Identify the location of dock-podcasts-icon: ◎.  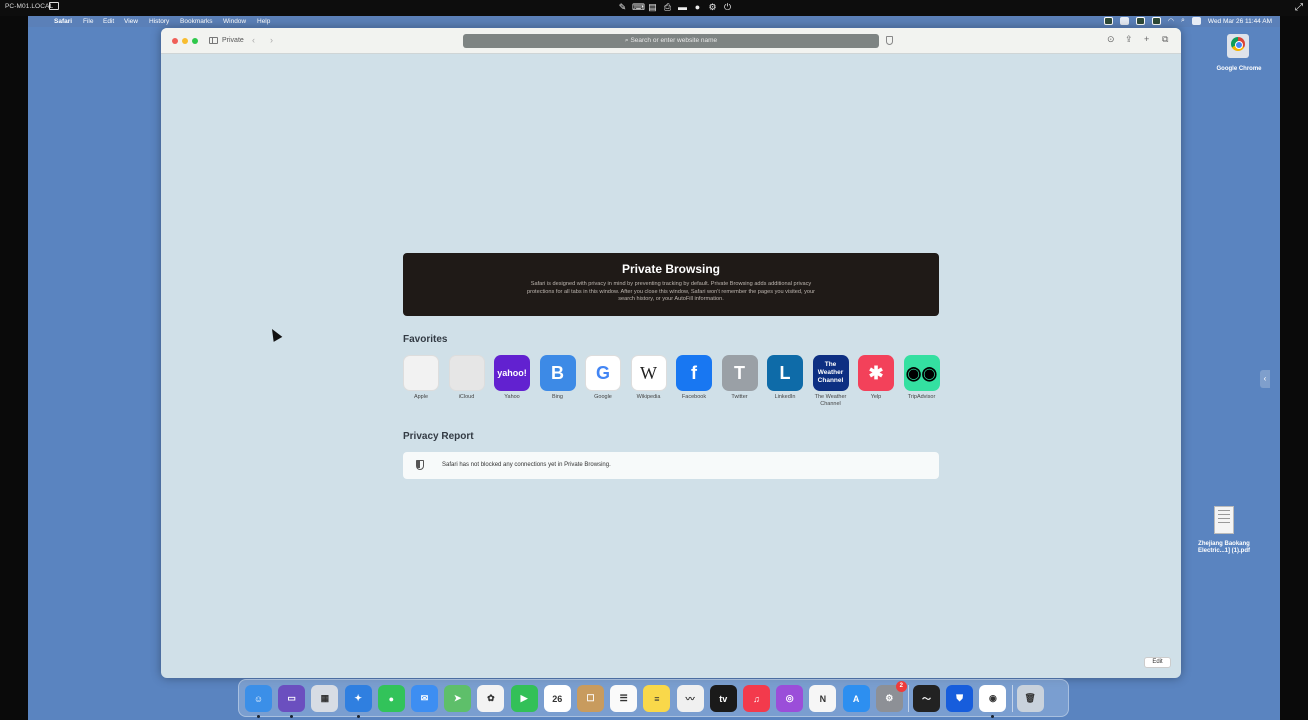
(790, 698).